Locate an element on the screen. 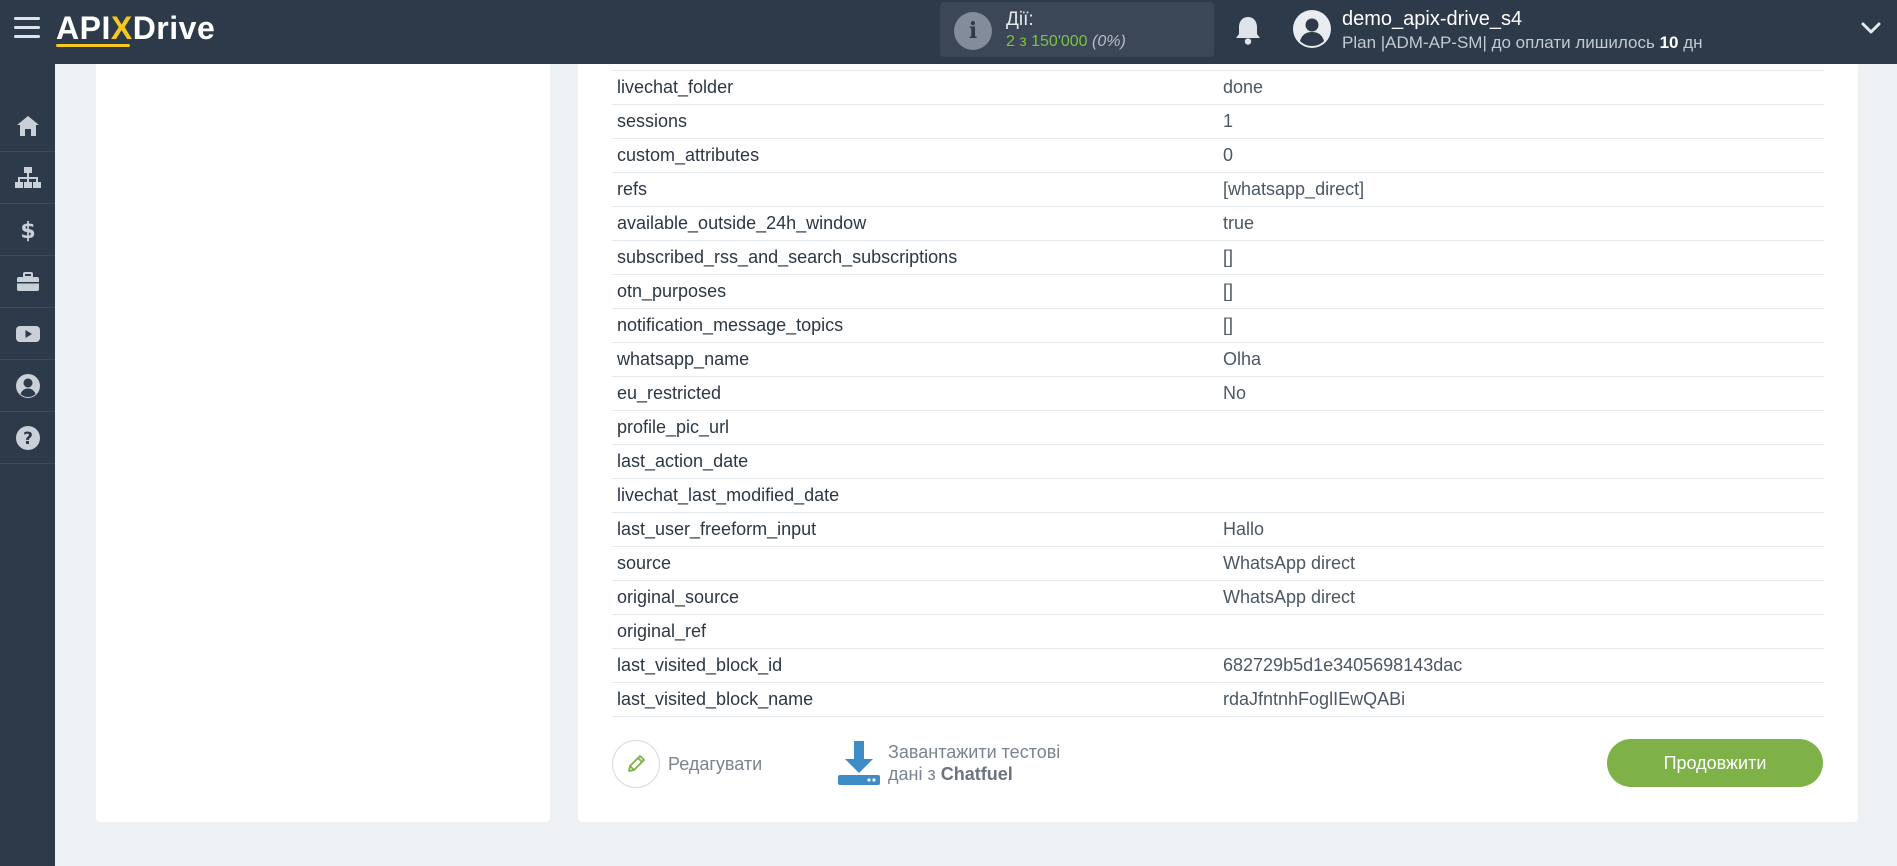 The width and height of the screenshot is (1897, 866). field-key: original_ref is located at coordinates (915, 631).